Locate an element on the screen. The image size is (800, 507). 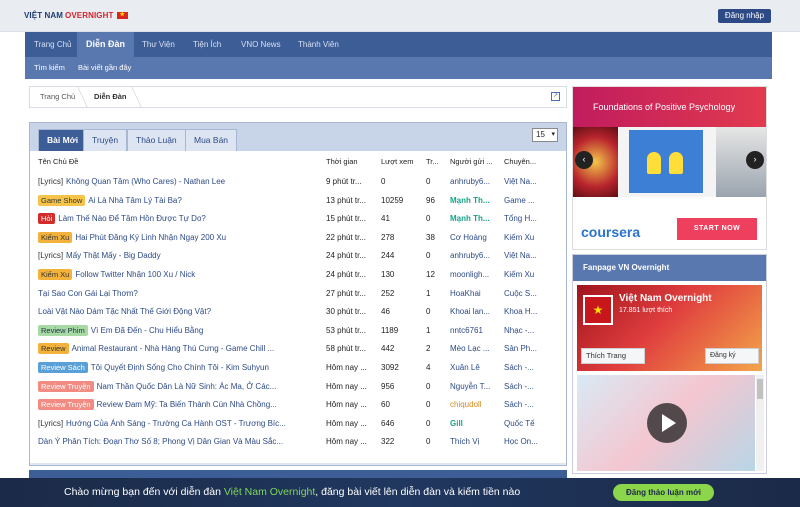
thread-poster: chiqudoll is located at coordinates (475, 404).